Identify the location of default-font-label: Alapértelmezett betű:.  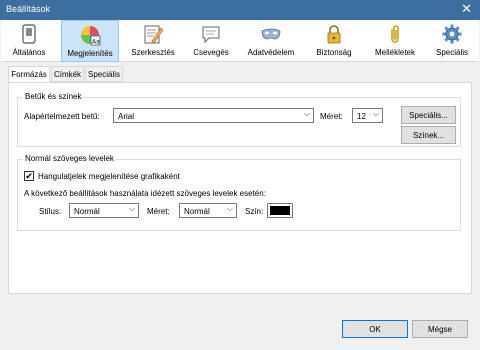
(62, 116).